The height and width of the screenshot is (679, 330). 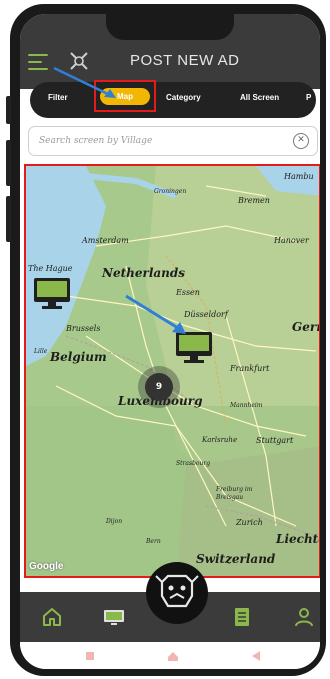 What do you see at coordinates (173, 656) in the screenshot?
I see `home-system-icon` at bounding box center [173, 656].